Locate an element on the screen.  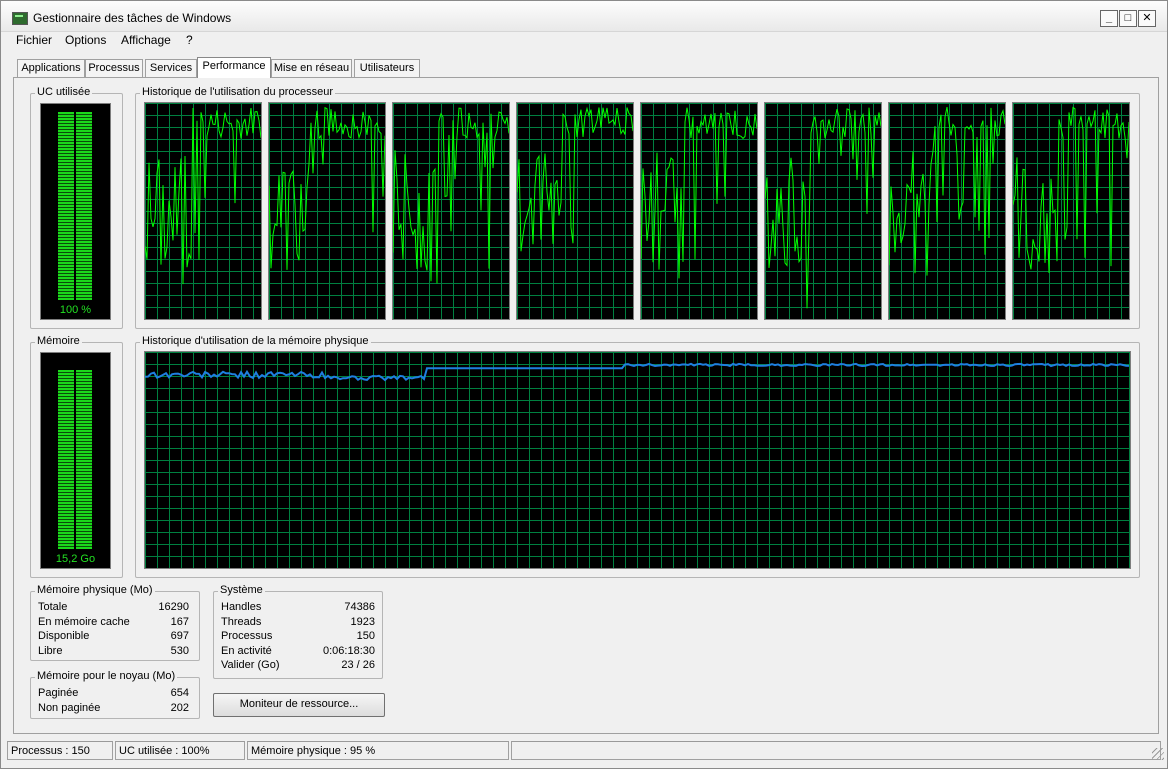
physical-memory-label: Mémoire physique (Mo) is located at coordinates (95, 590).